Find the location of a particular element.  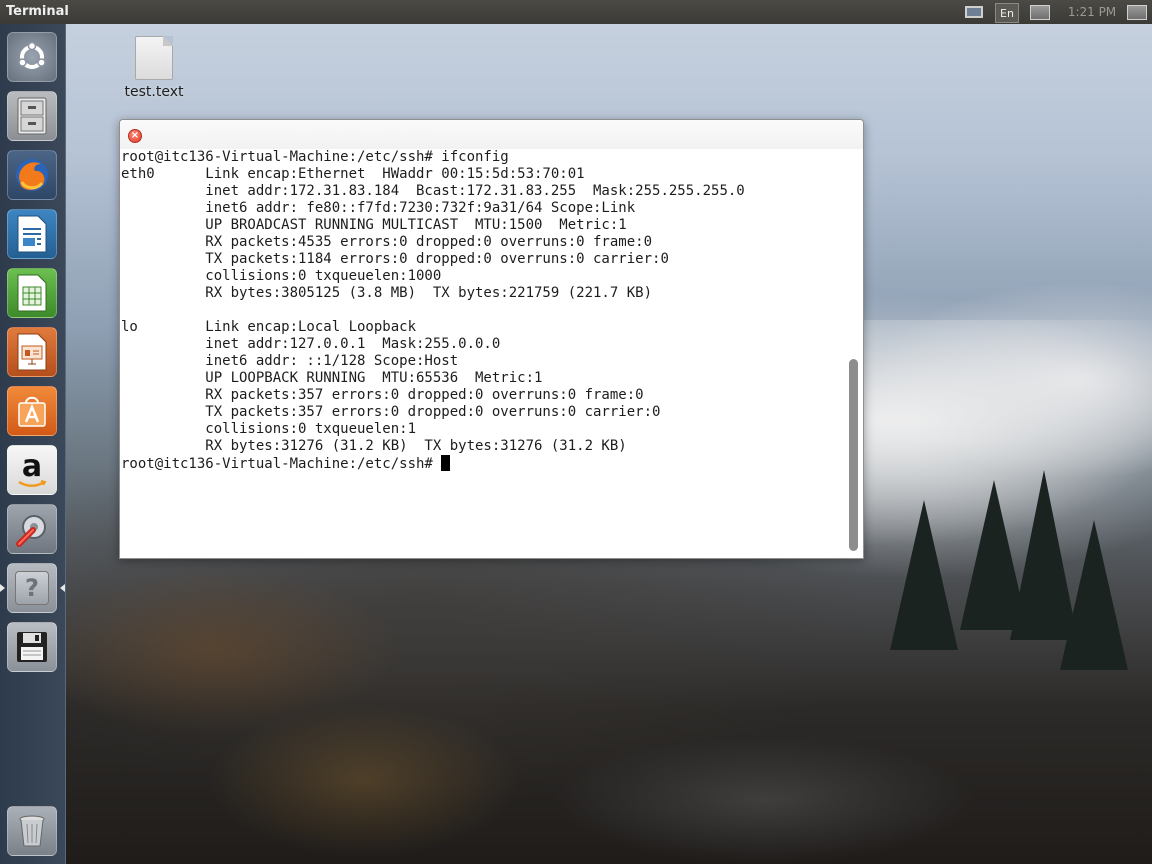

ubuntu-logo-icon is located at coordinates (32, 55).